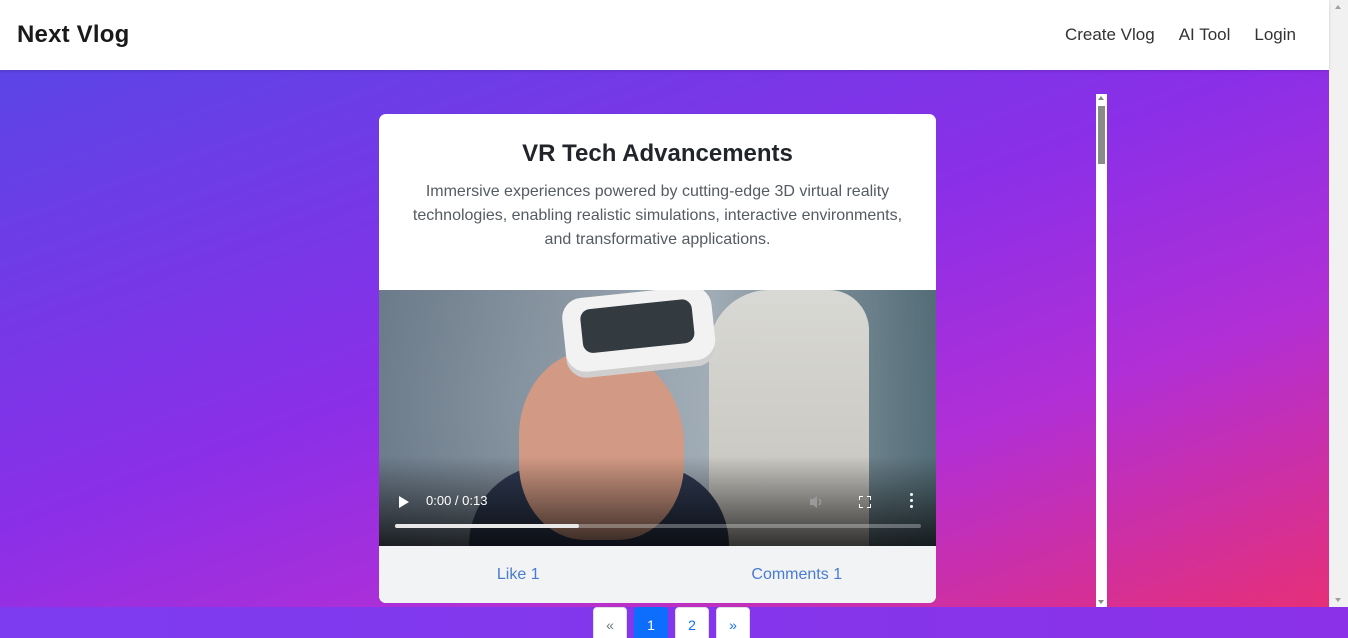 The image size is (1348, 638). Describe the element at coordinates (73, 35) in the screenshot. I see `brand-logo: Next Vlog` at that location.